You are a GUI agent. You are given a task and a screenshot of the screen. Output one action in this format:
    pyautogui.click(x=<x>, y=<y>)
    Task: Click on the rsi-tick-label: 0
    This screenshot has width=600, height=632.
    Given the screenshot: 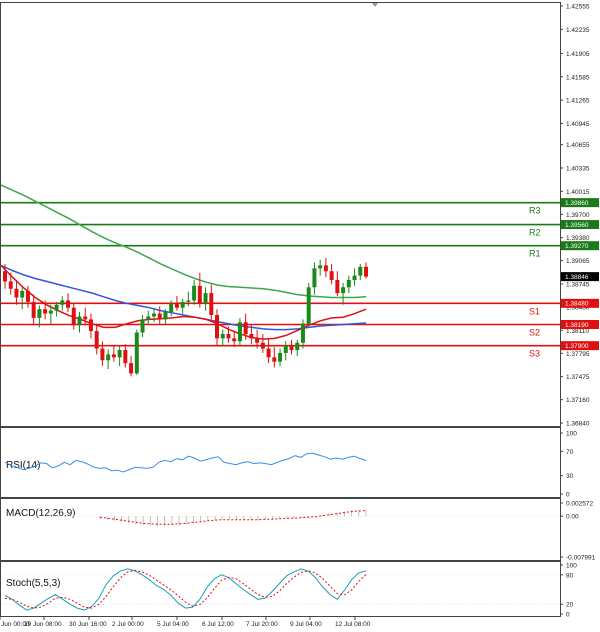 What is the action you would take?
    pyautogui.click(x=568, y=495)
    